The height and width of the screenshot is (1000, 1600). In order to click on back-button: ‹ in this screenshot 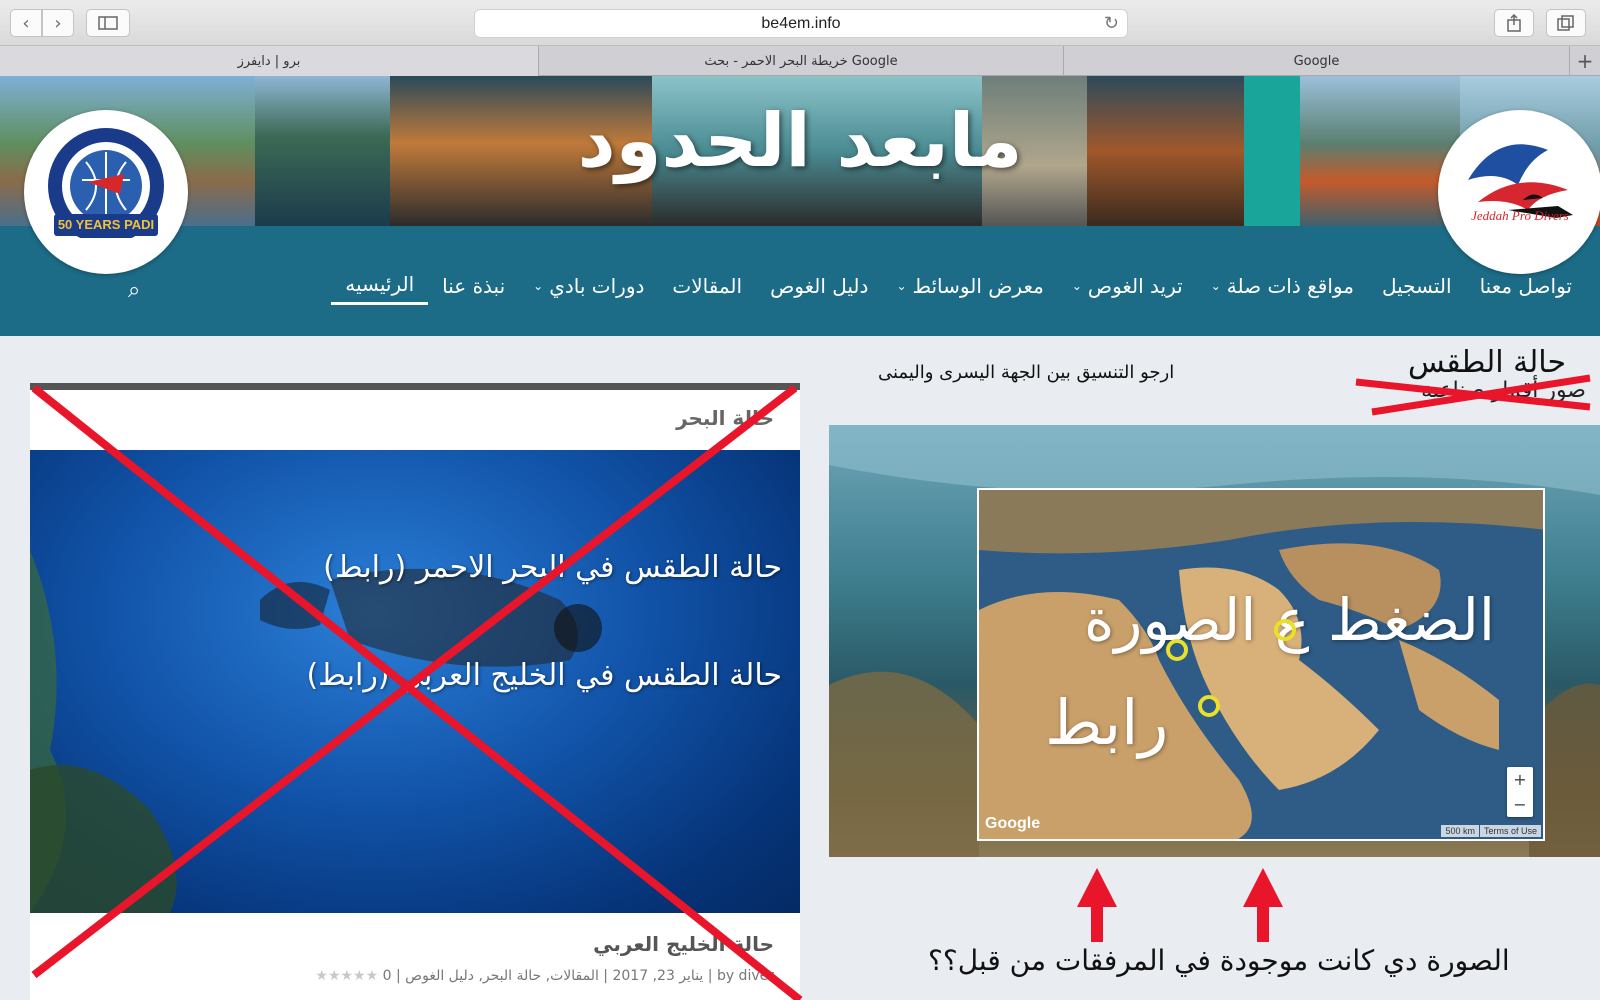, I will do `click(26, 23)`.